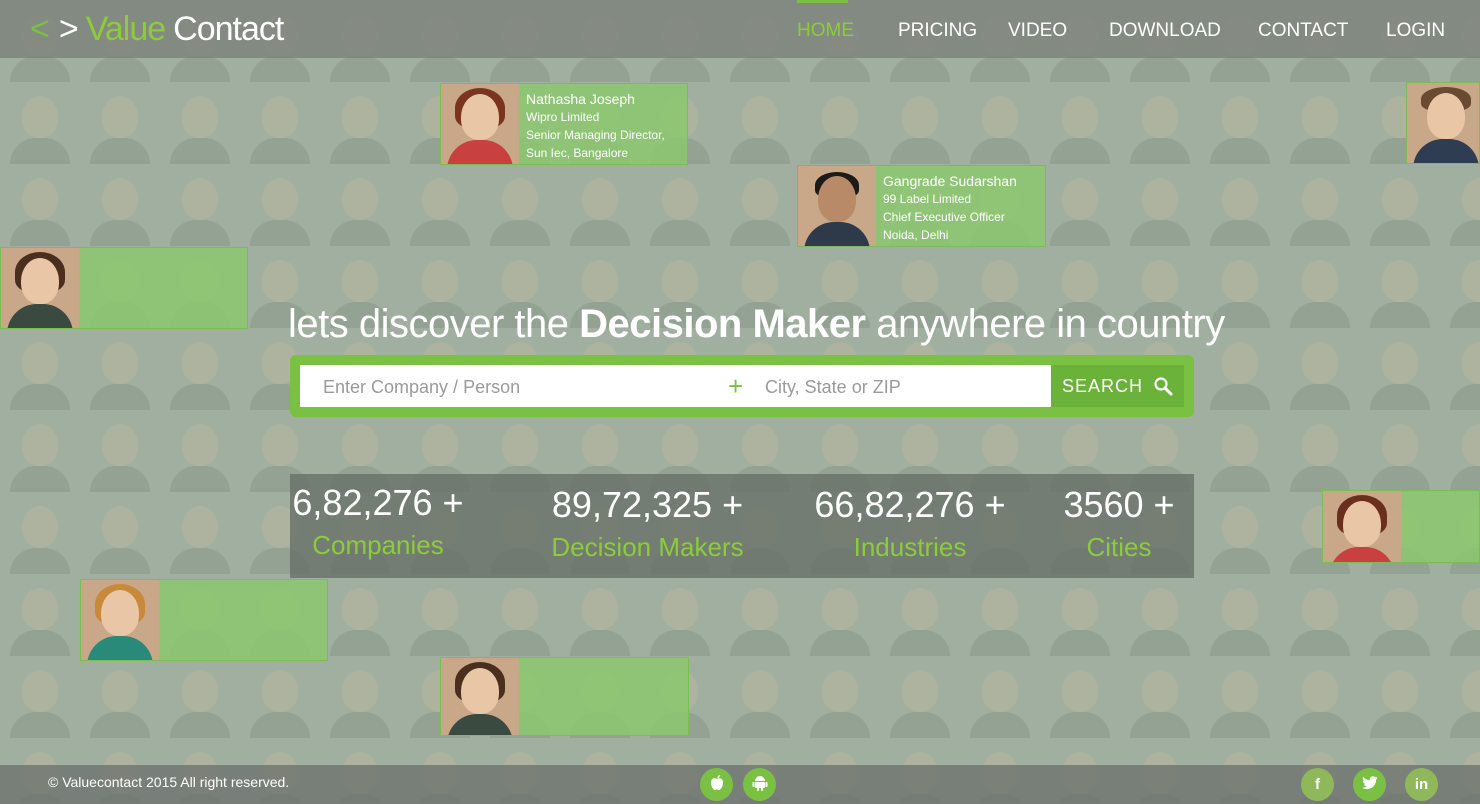 The height and width of the screenshot is (804, 1480). I want to click on stat-decision-makers: 89,72,325 + Decision Makers, so click(647, 523).